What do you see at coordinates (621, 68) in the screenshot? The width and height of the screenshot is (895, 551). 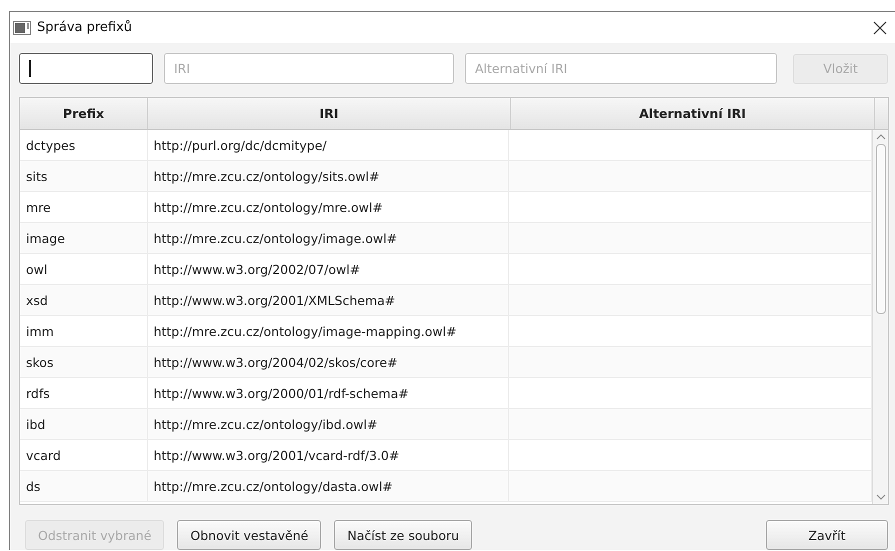 I see `alternative-iri-field: Alternativní IRI` at bounding box center [621, 68].